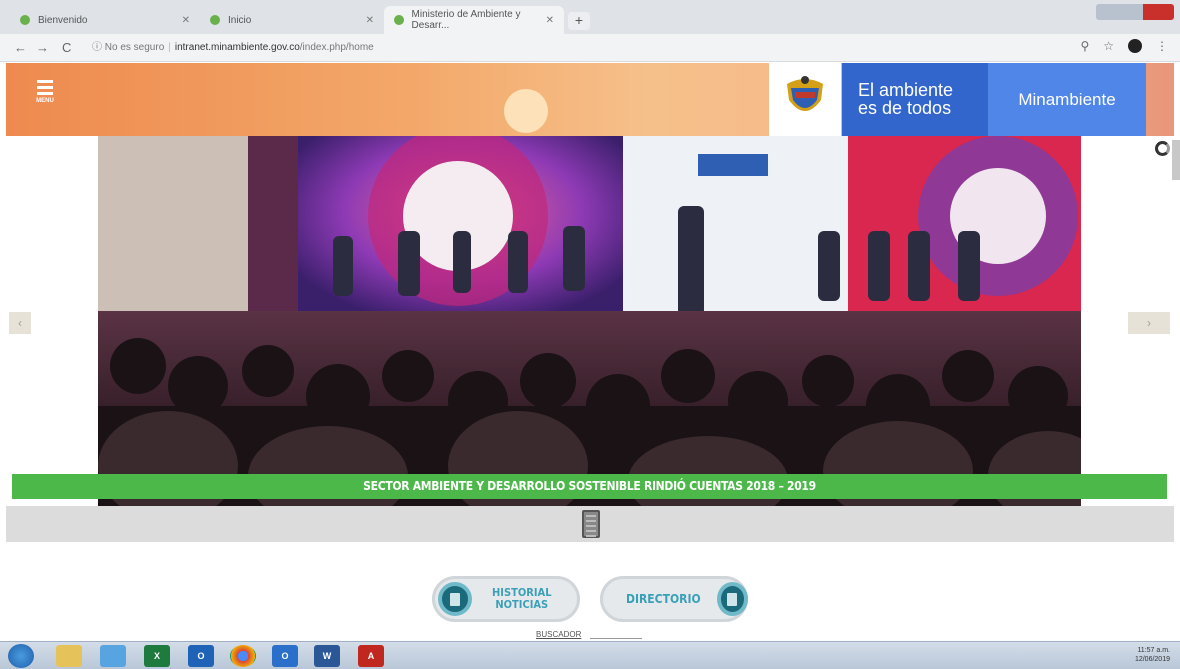 The height and width of the screenshot is (669, 1180). What do you see at coordinates (285, 656) in the screenshot?
I see `outlook2-taskbar-icon: O` at bounding box center [285, 656].